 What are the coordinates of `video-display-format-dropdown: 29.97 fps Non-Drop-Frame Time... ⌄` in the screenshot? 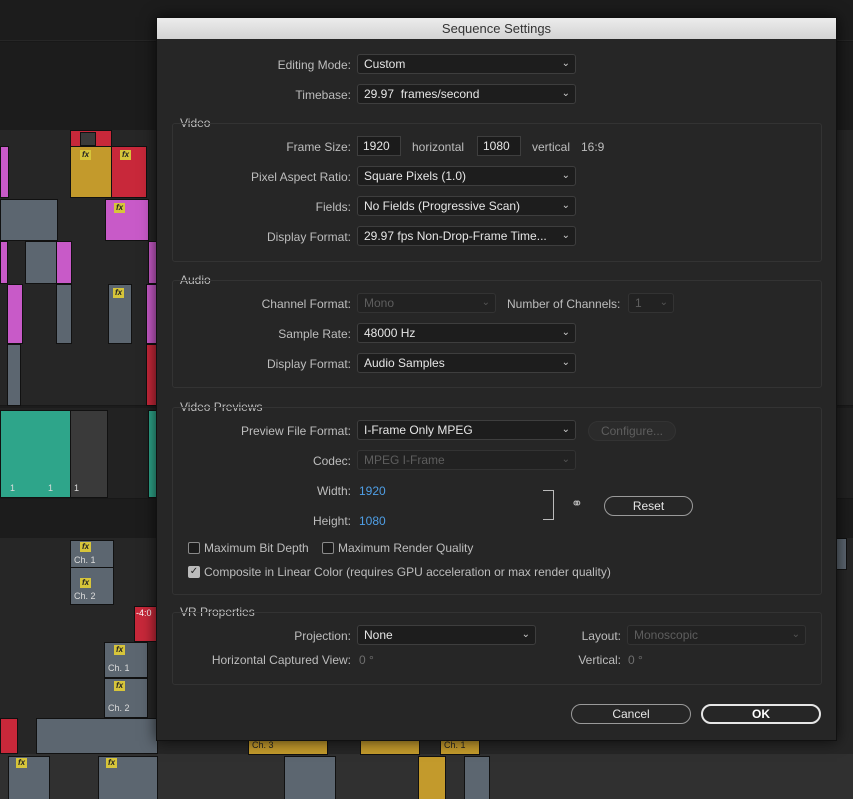 It's located at (466, 236).